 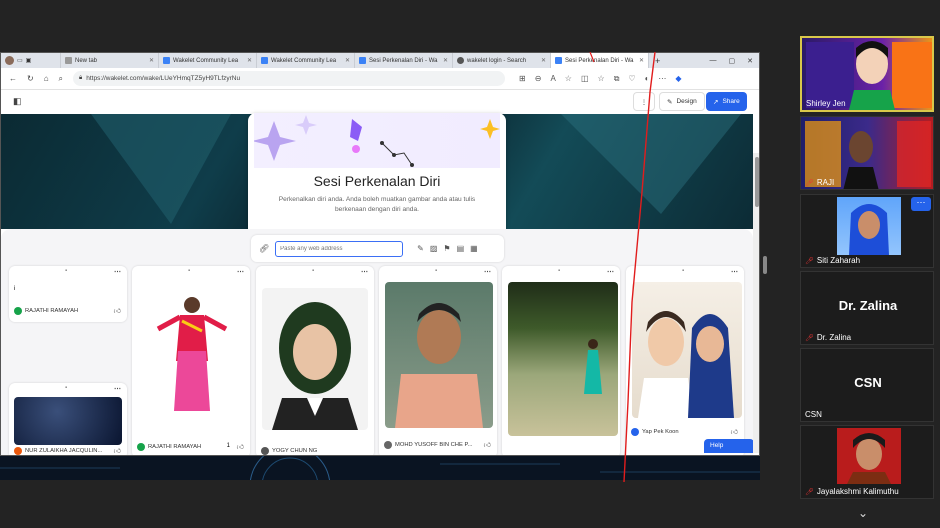 I want to click on participant-name: 🎤︎ RAJI, so click(x=819, y=182).